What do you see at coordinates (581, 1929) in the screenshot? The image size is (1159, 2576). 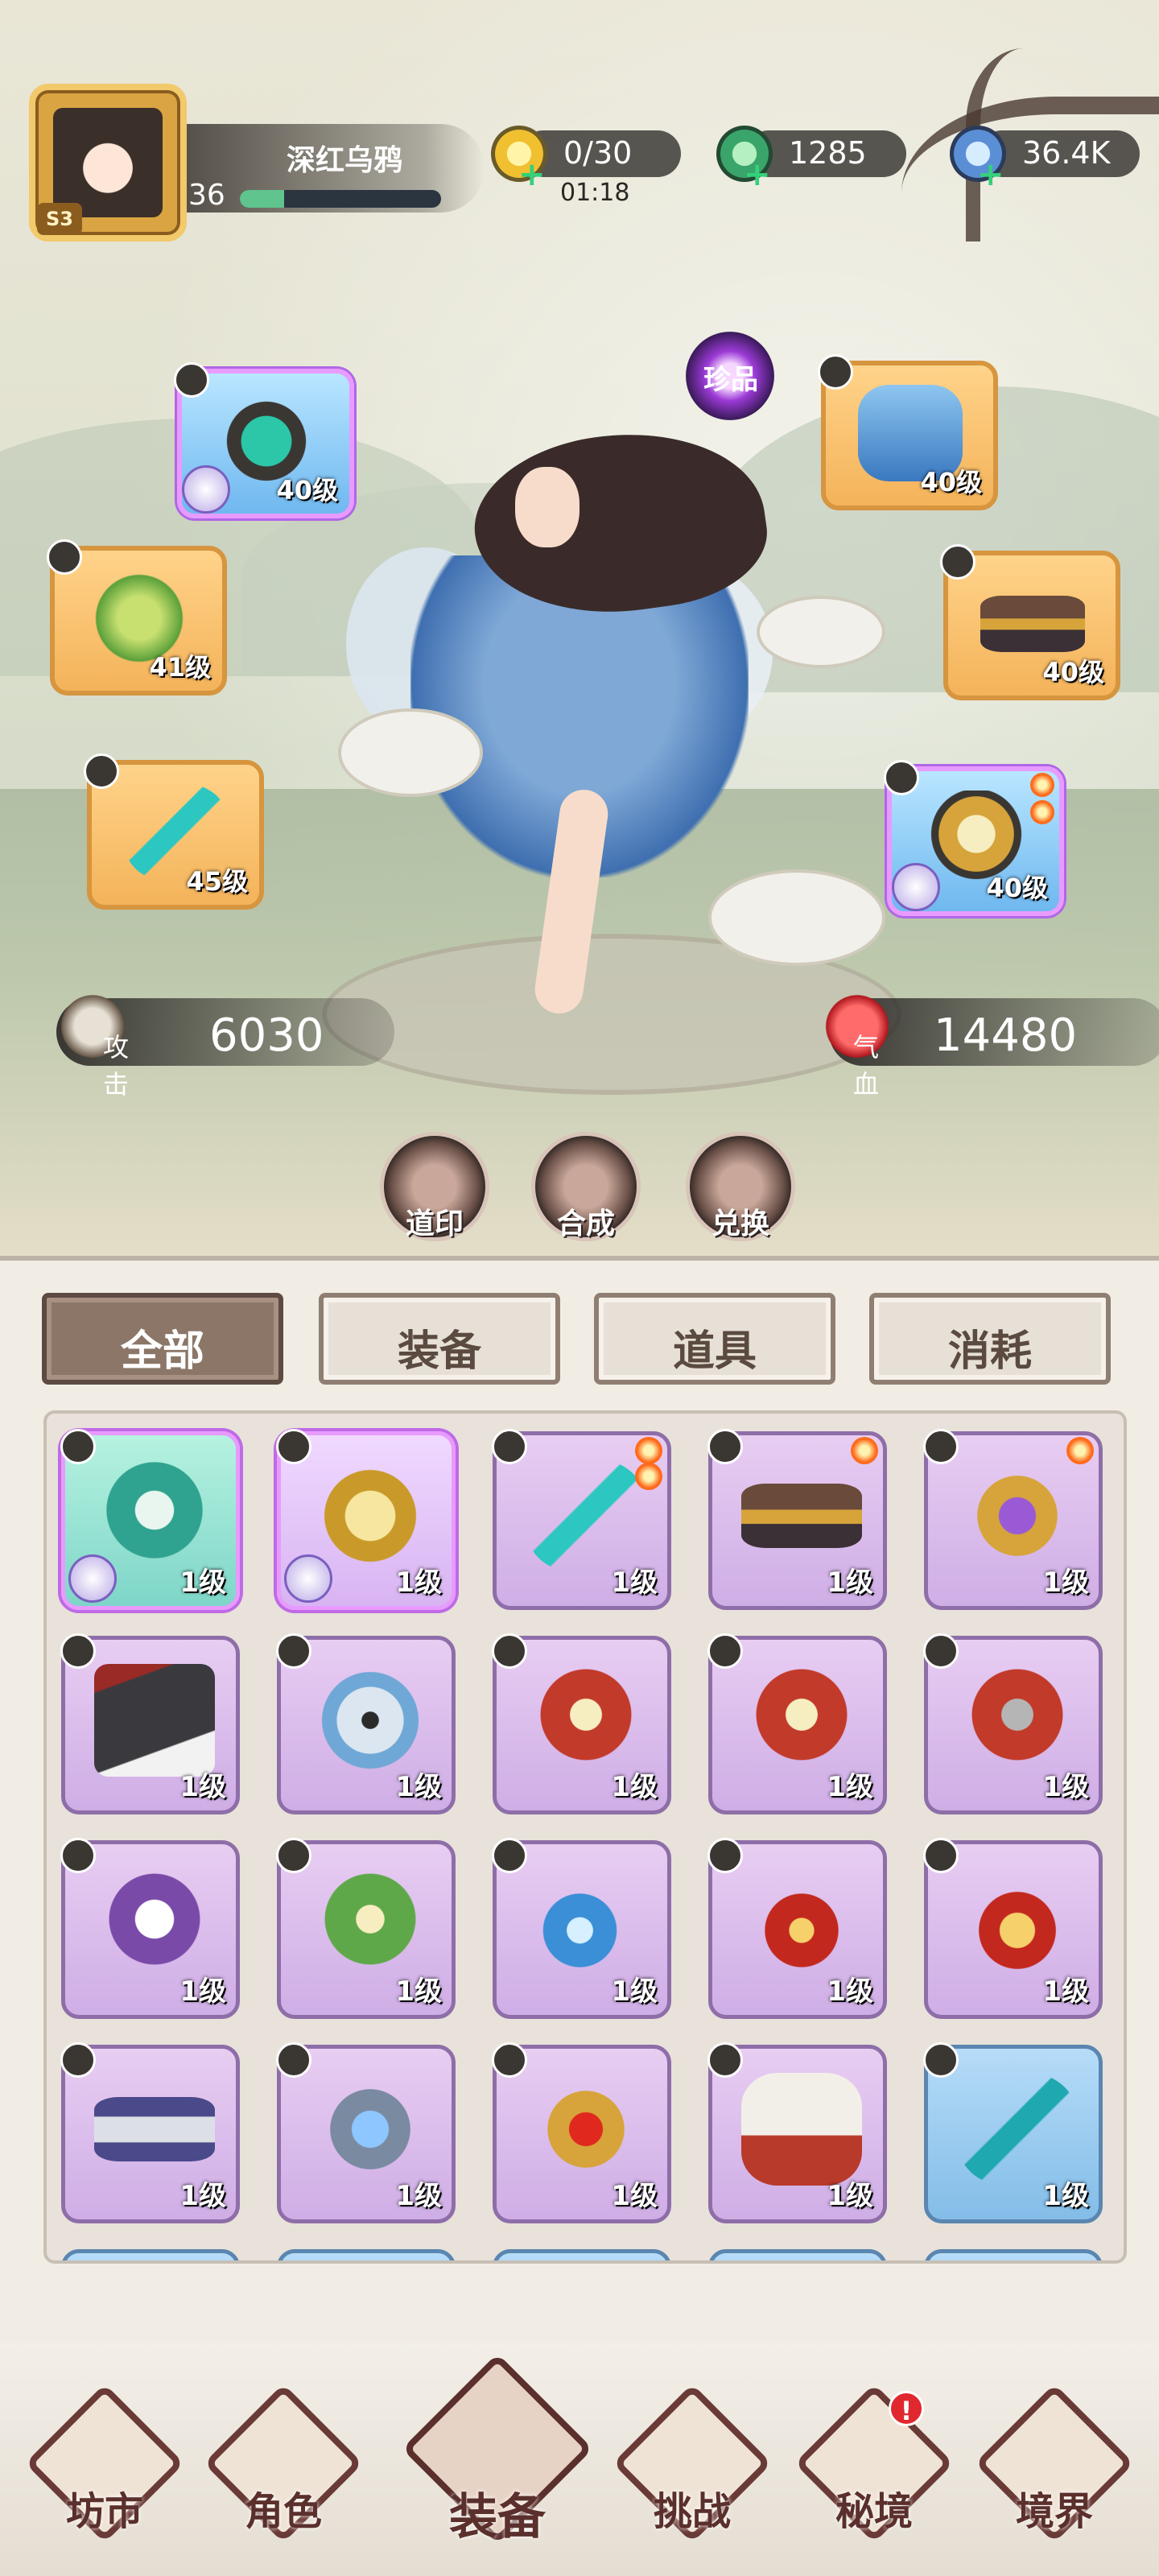 I see `inventory-item-blue-pendant: 1级` at bounding box center [581, 1929].